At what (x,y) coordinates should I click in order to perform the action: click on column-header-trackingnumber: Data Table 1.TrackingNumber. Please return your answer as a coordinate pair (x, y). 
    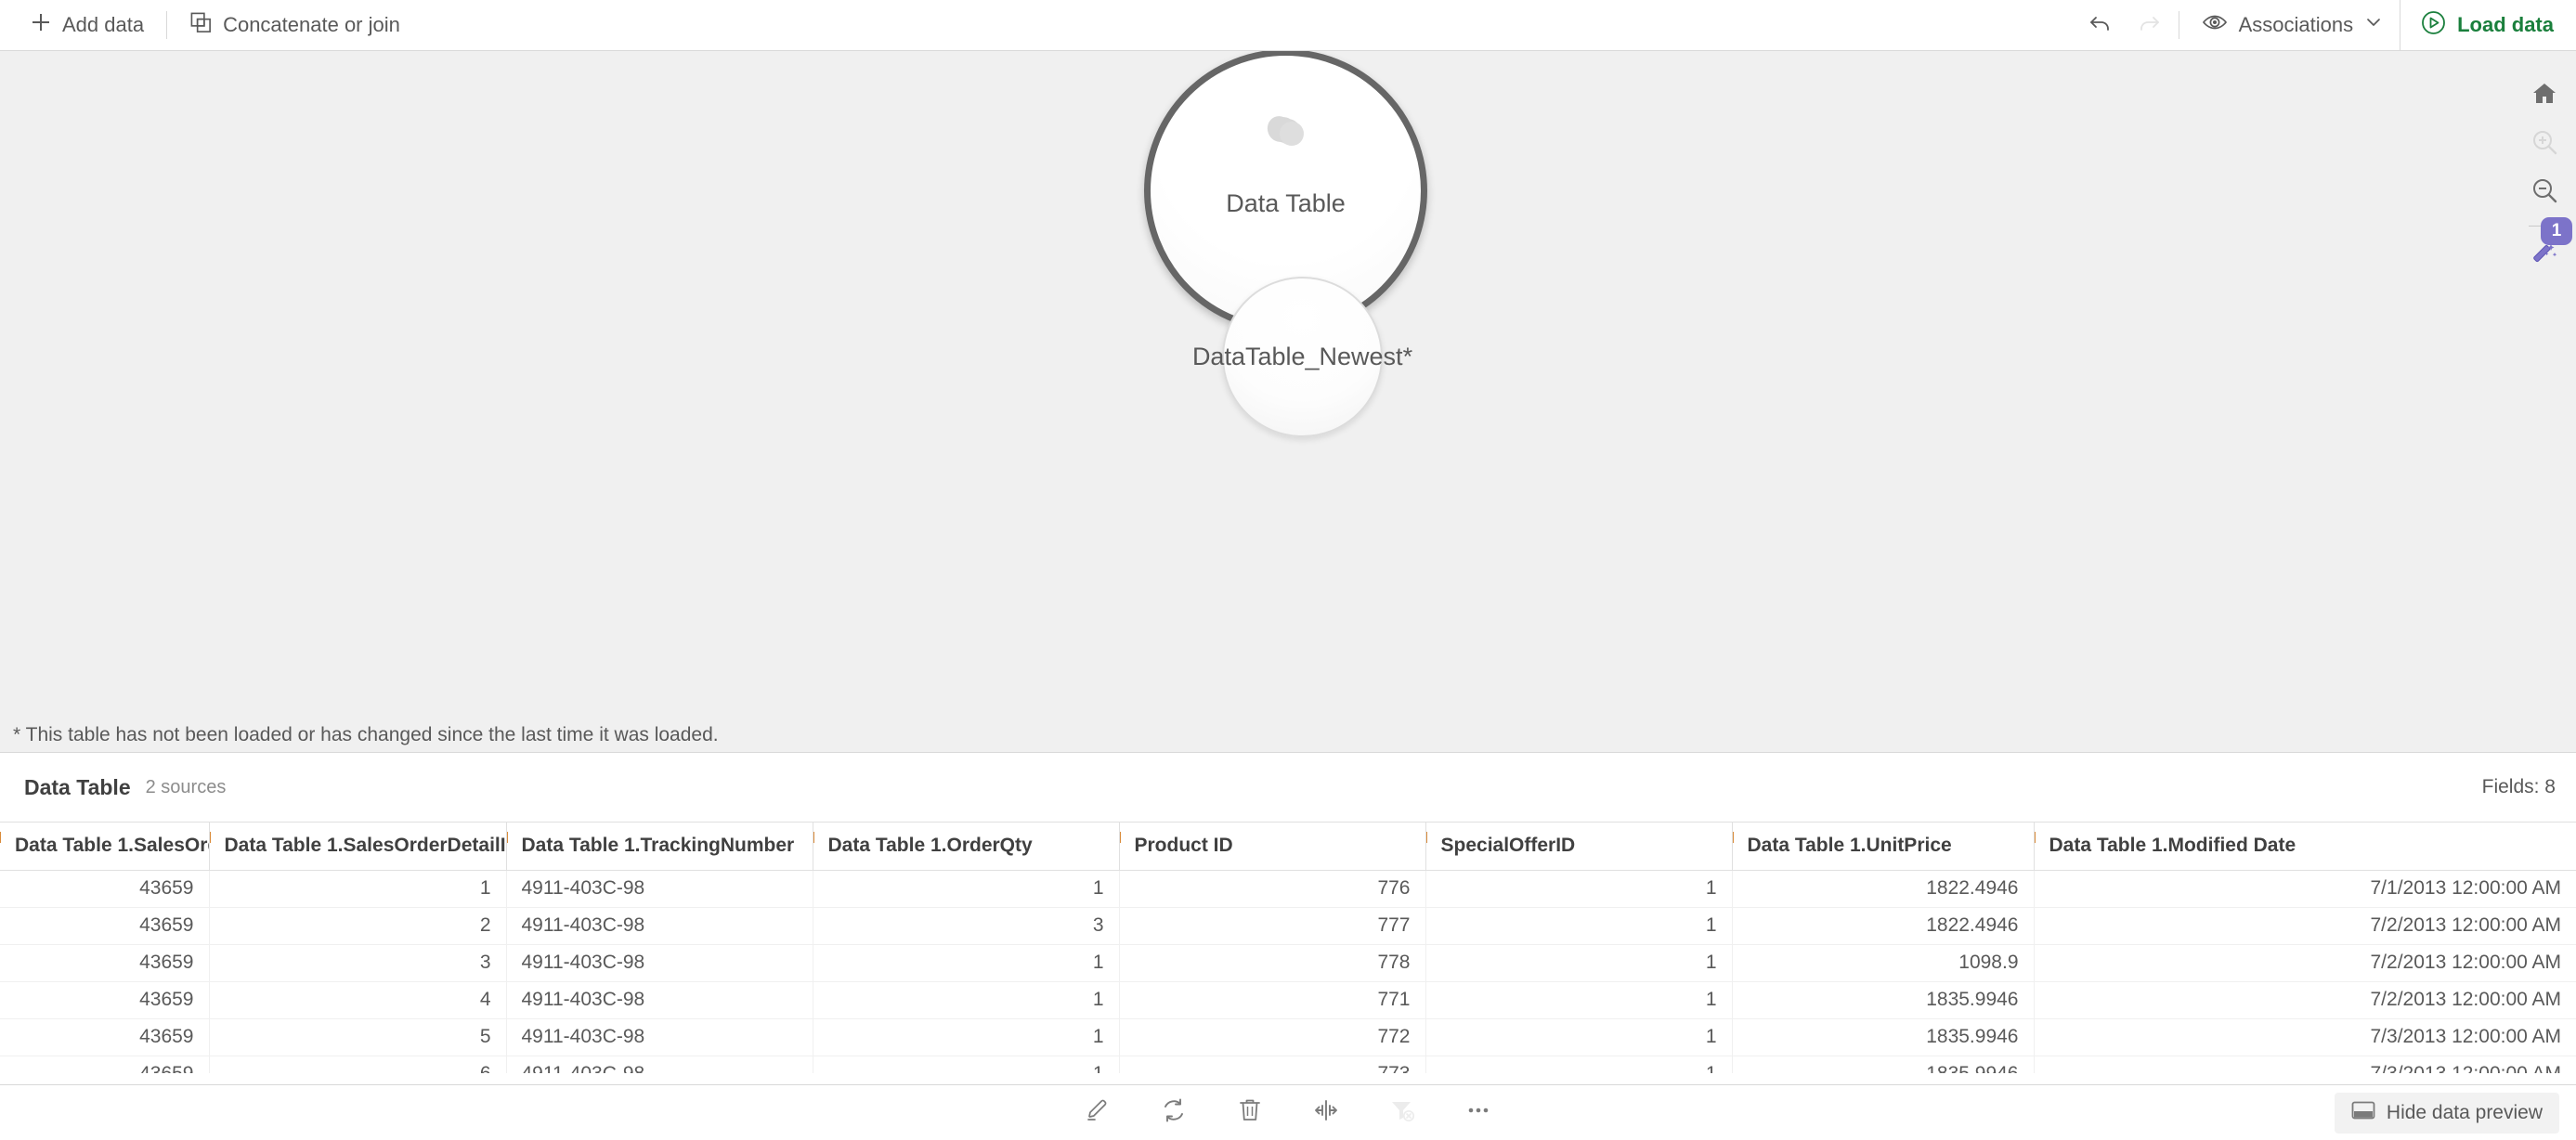
    Looking at the image, I should click on (659, 847).